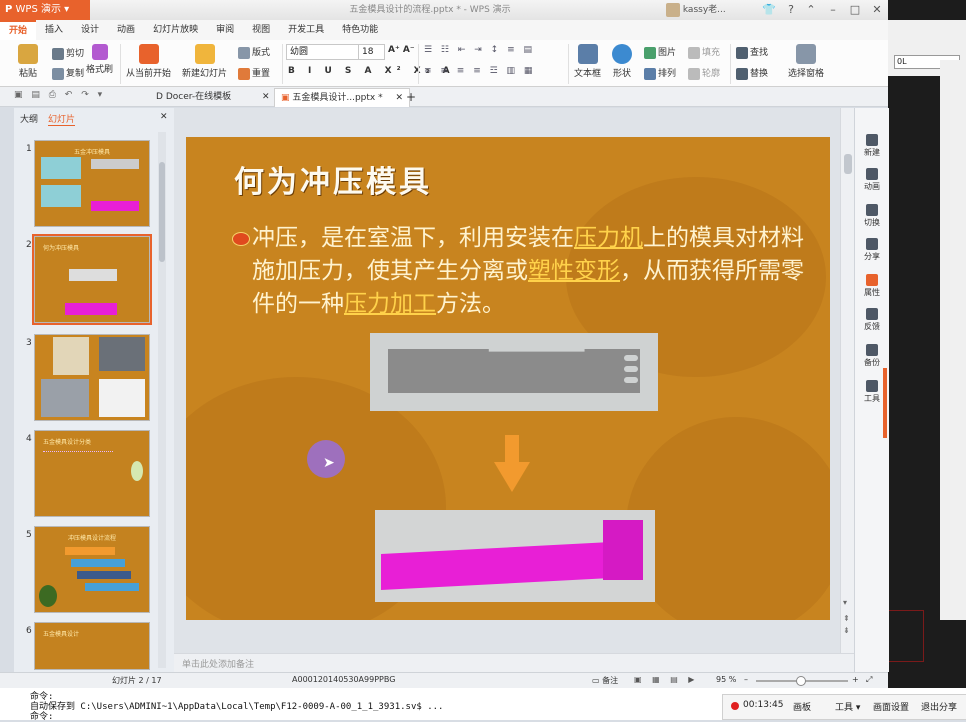  Describe the element at coordinates (872, 180) in the screenshot. I see `animation-panel-button: 动画` at that location.